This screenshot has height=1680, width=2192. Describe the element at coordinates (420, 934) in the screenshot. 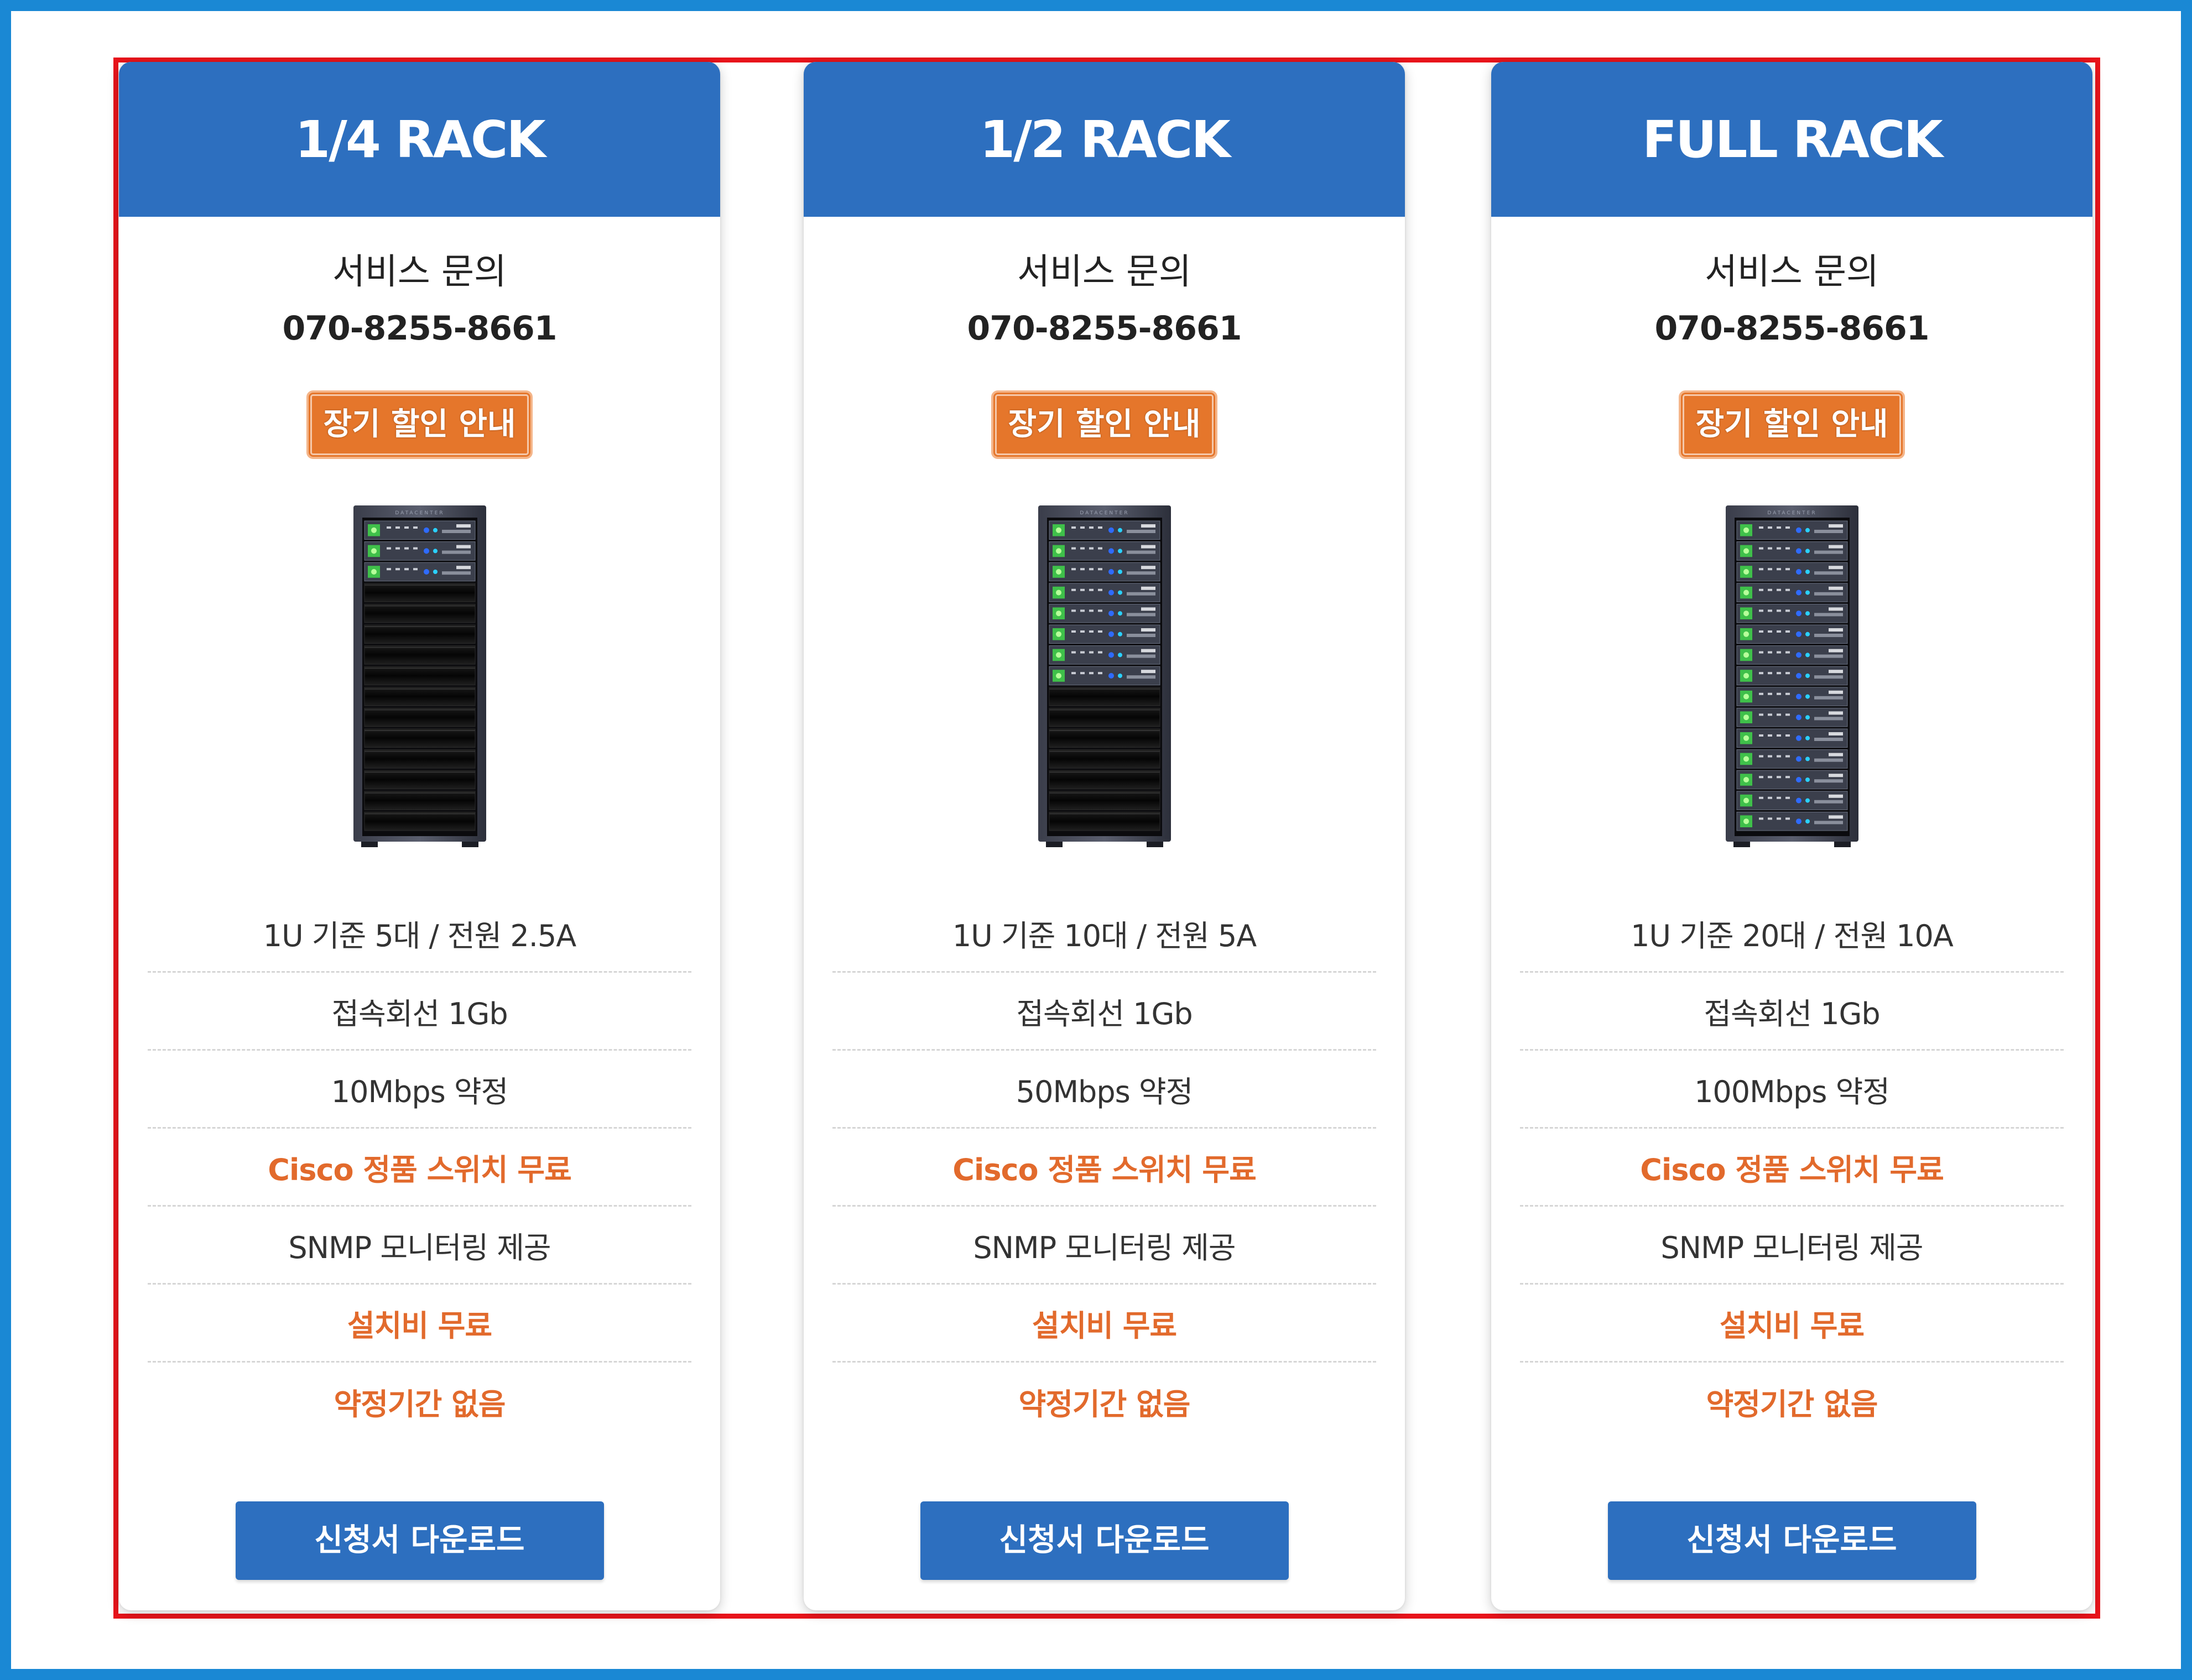

I see `feature-item: 1U 기준 5대 / 전원 2.5A` at that location.